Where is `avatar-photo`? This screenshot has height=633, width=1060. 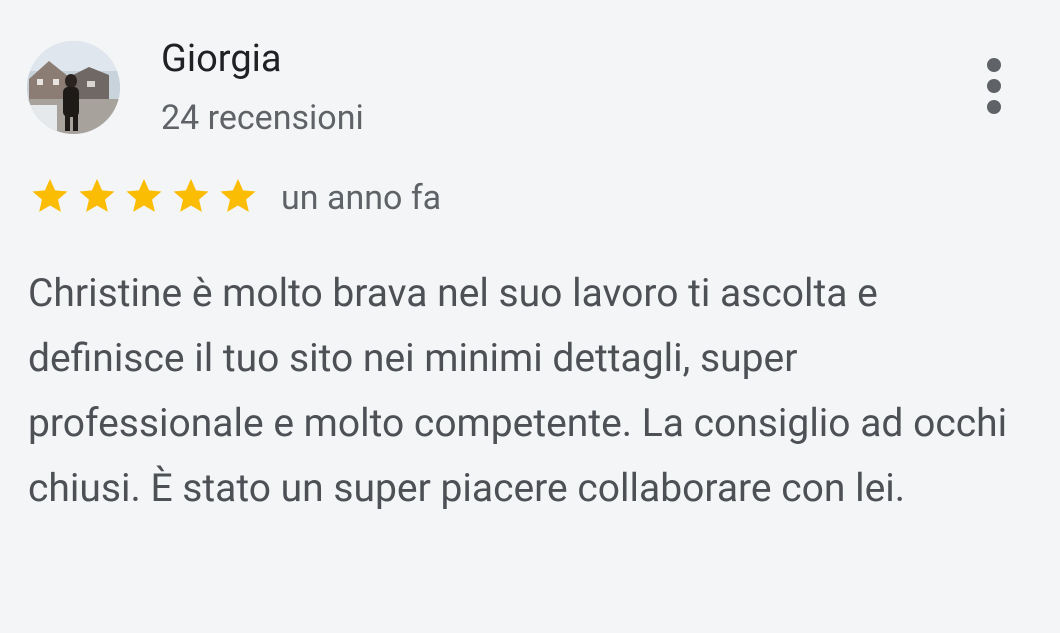
avatar-photo is located at coordinates (73, 87).